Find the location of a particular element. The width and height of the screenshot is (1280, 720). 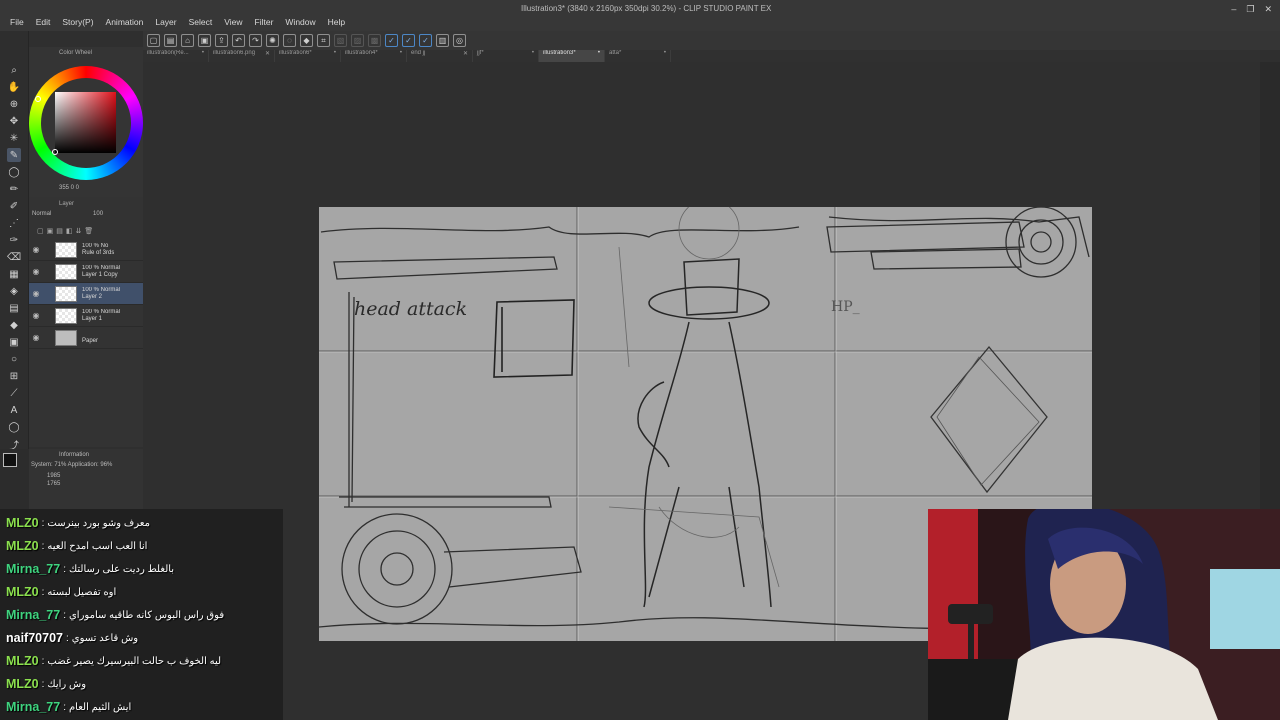

new-layer-icon: ▢ is located at coordinates (40, 231).